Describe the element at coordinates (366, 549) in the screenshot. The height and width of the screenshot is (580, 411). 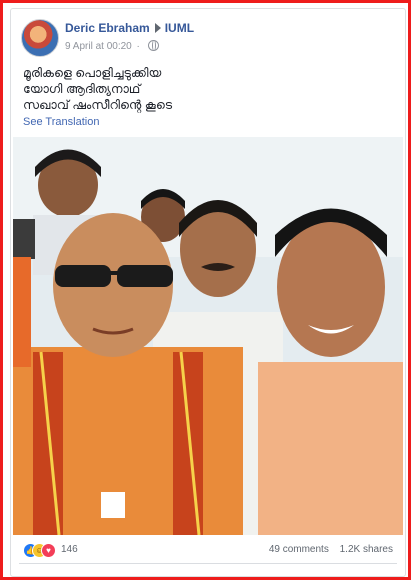
I see `shares-count: 1.2K shares` at that location.